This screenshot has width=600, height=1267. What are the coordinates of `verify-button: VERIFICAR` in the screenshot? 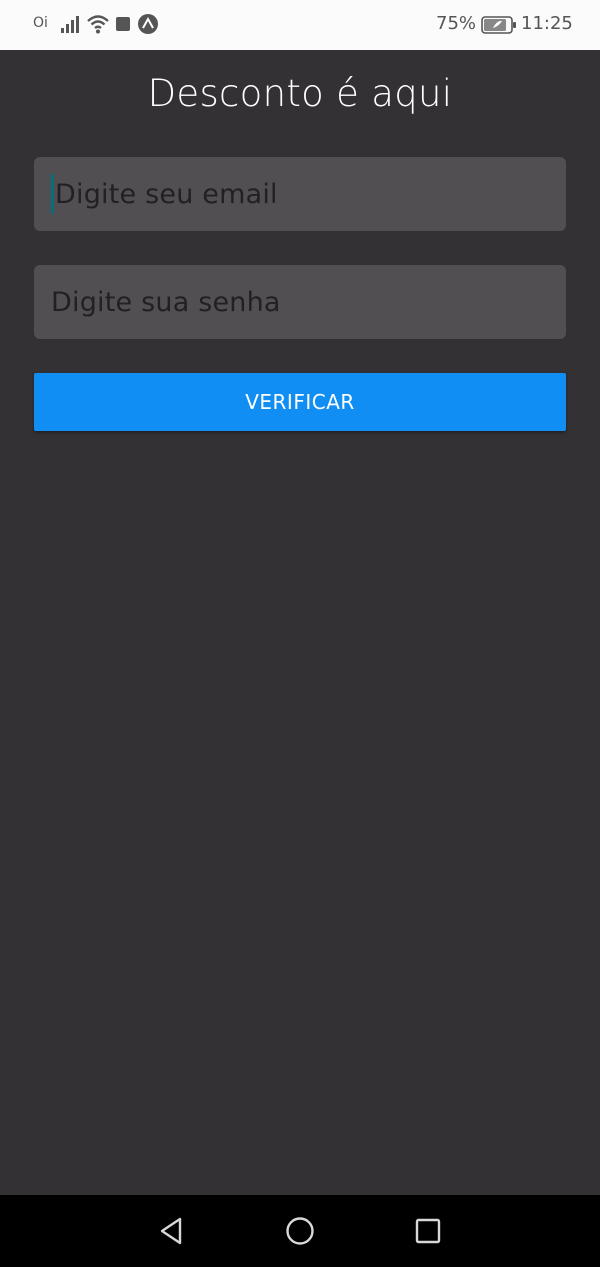 It's located at (300, 402).